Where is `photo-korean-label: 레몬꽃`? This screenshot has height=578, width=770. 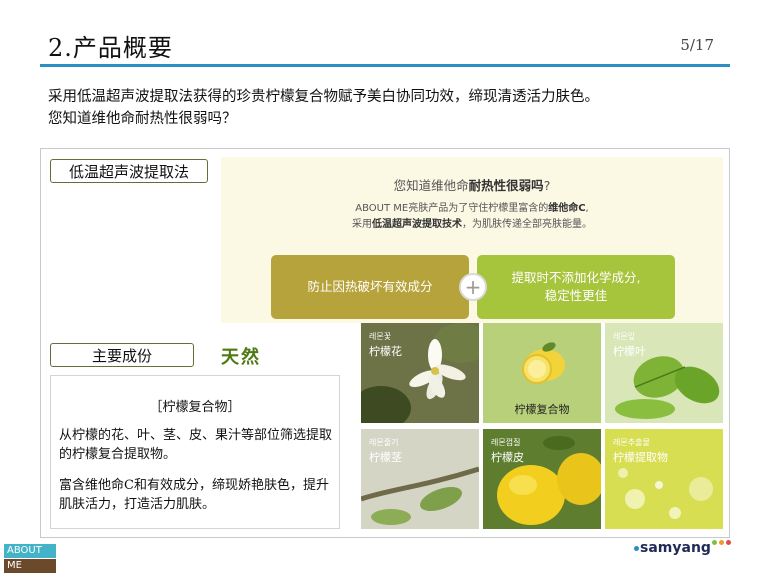 photo-korean-label: 레몬꽃 is located at coordinates (380, 336).